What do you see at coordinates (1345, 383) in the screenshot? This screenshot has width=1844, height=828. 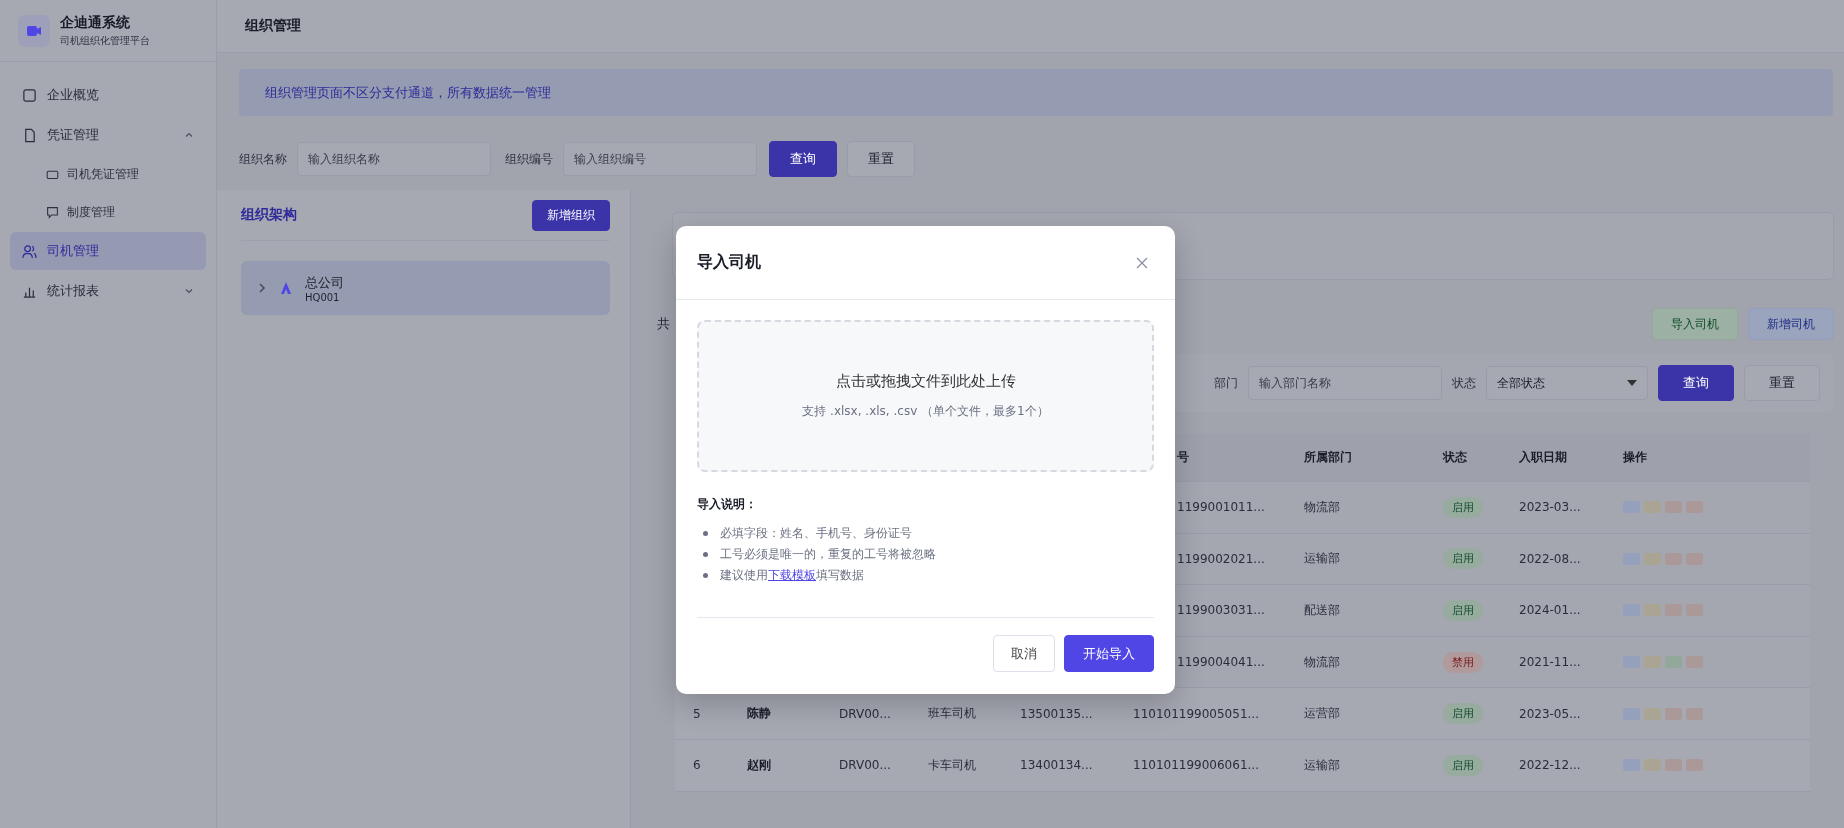 I see `input-field: 输入部门名称` at bounding box center [1345, 383].